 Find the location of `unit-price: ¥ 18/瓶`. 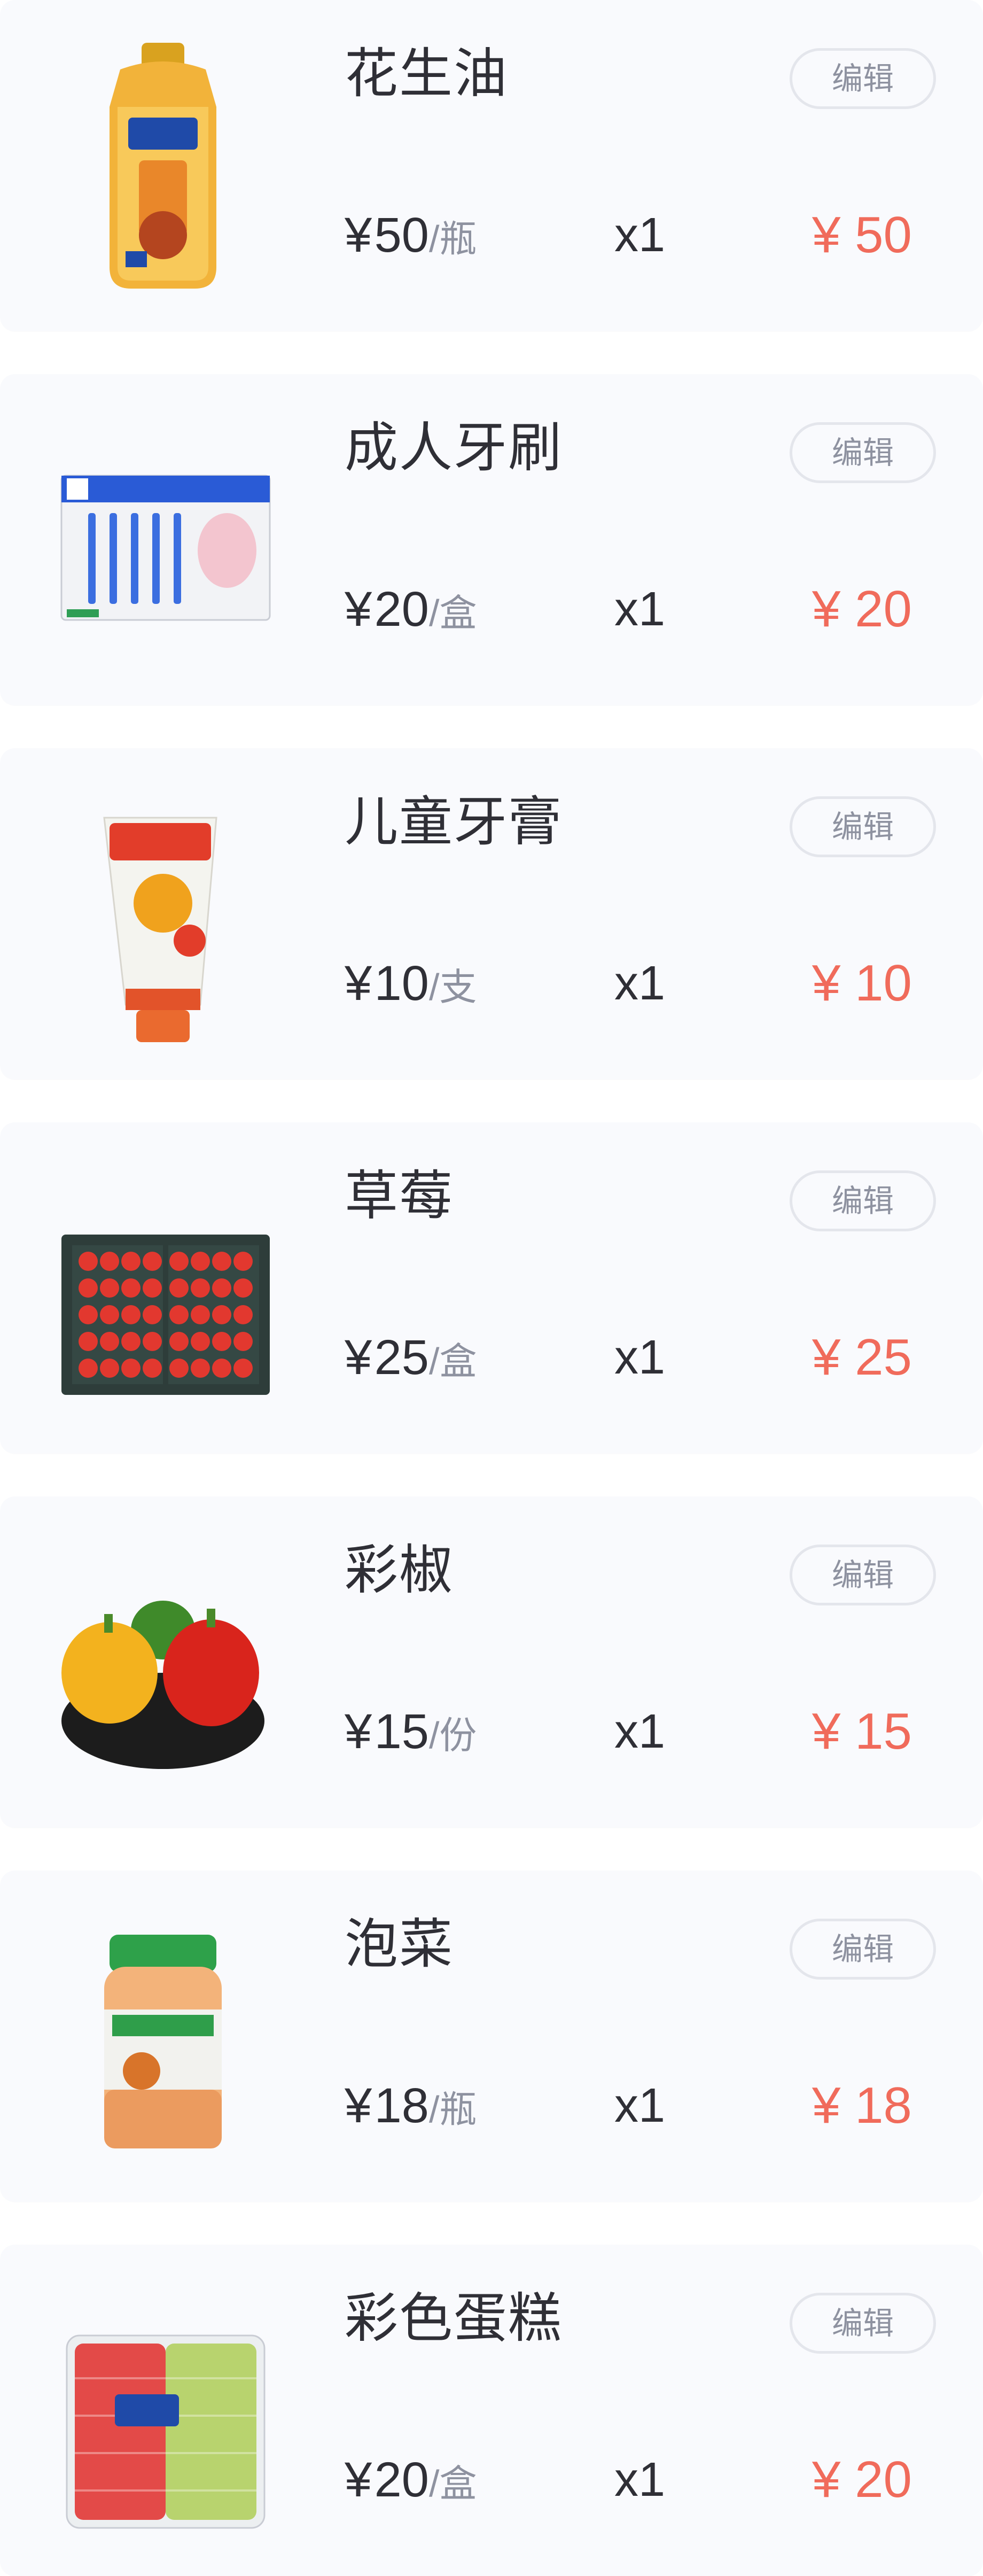

unit-price: ¥ 18/瓶 is located at coordinates (411, 2106).